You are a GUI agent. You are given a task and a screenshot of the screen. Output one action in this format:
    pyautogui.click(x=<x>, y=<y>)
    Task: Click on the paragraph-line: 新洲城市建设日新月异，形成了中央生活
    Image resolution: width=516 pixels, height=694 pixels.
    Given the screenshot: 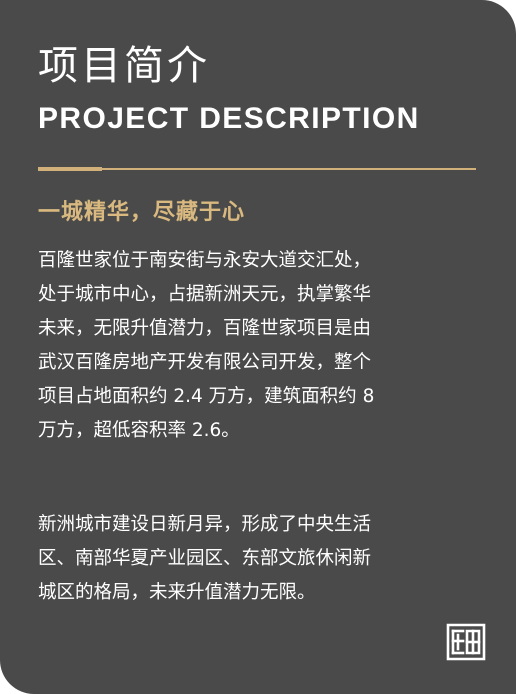 What is the action you would take?
    pyautogui.click(x=205, y=524)
    